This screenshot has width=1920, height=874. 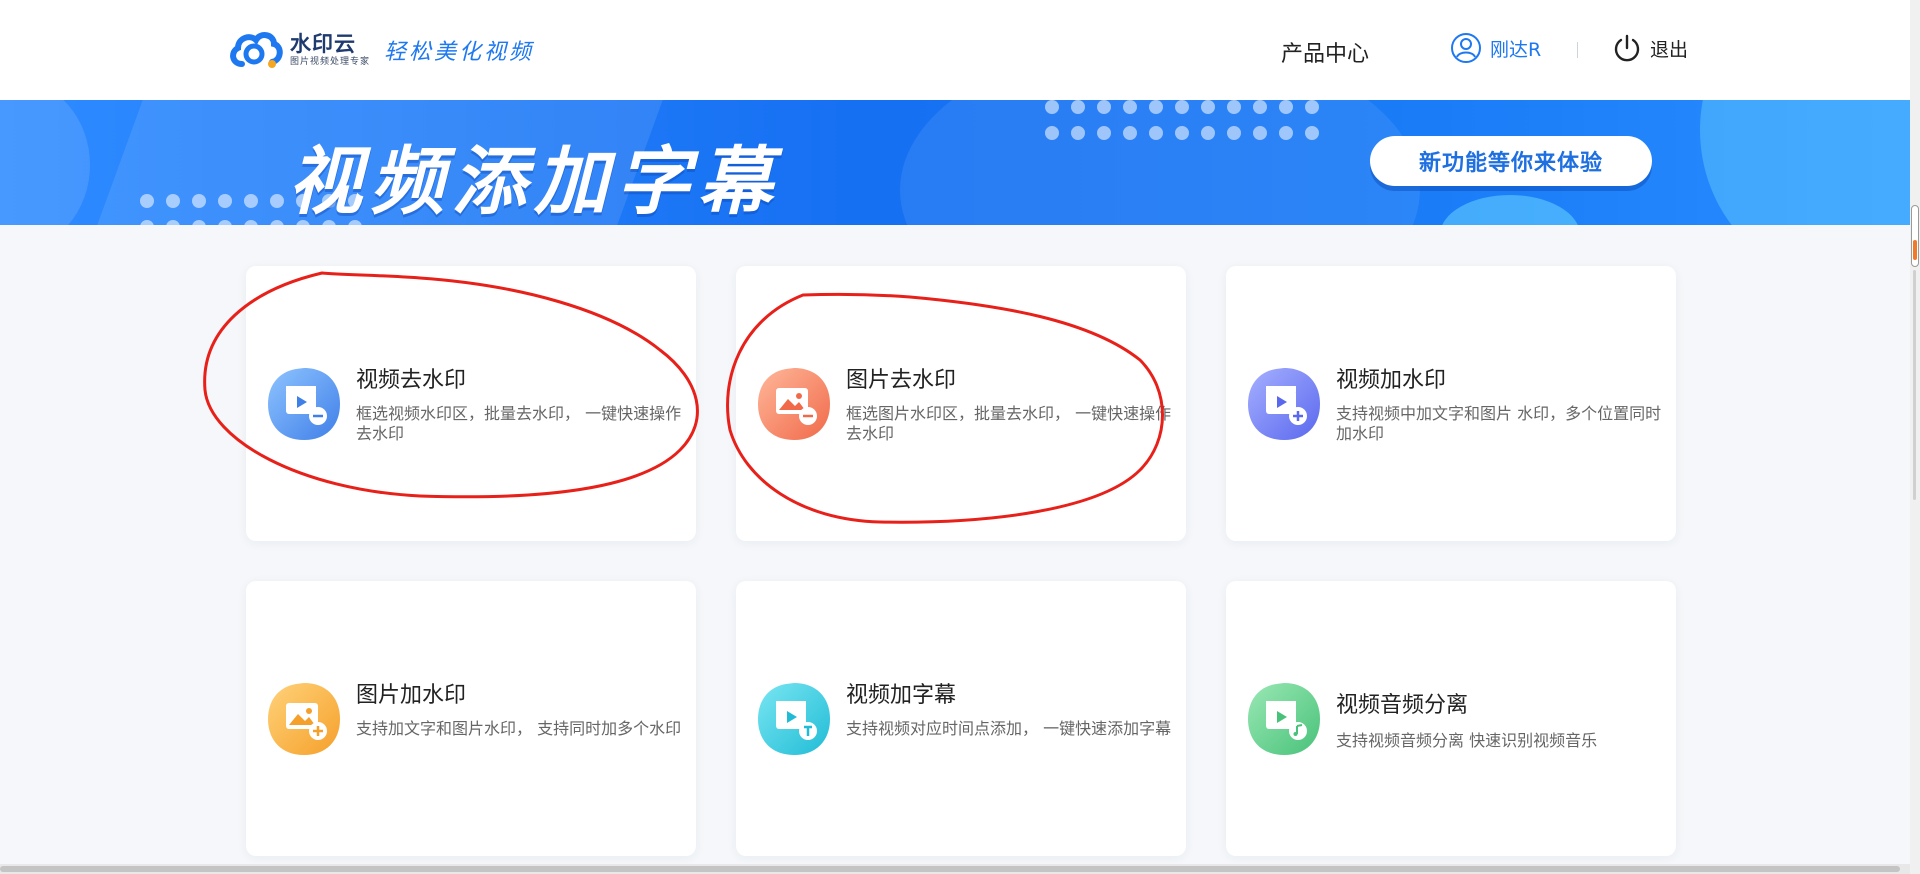 What do you see at coordinates (1466, 48) in the screenshot?
I see `user-icon` at bounding box center [1466, 48].